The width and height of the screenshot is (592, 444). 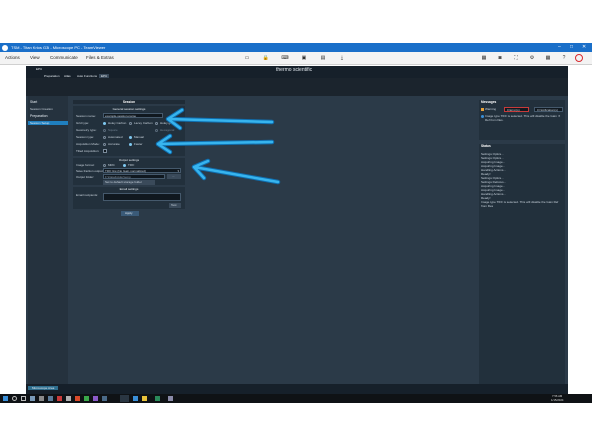 What do you see at coordinates (297, 389) in the screenshot?
I see `bottom-bar: Microscope Area` at bounding box center [297, 389].